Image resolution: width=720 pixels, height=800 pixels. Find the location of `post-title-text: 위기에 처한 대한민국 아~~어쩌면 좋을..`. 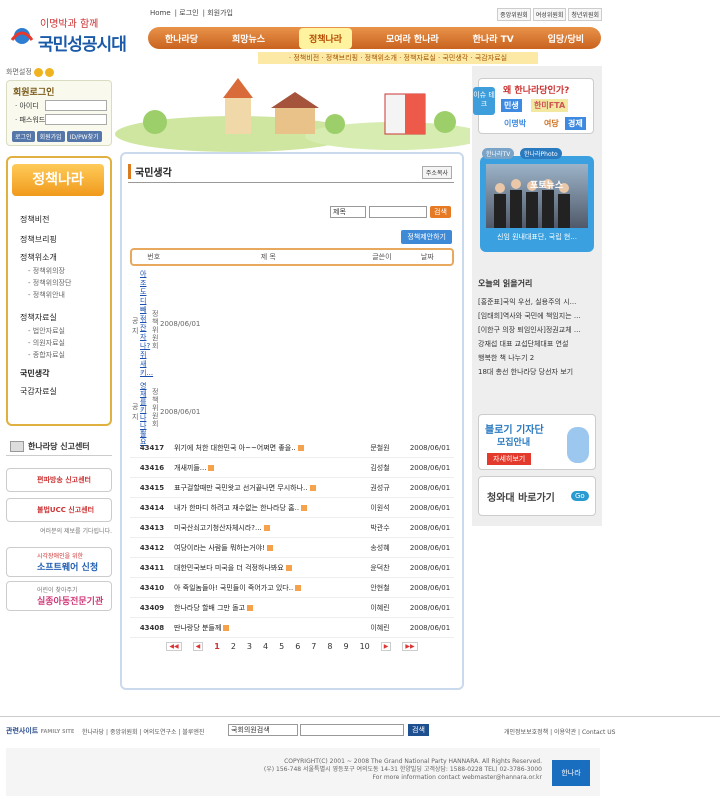

post-title-text: 위기에 처한 대한민국 아~~어쩌면 좋을.. is located at coordinates (235, 448).